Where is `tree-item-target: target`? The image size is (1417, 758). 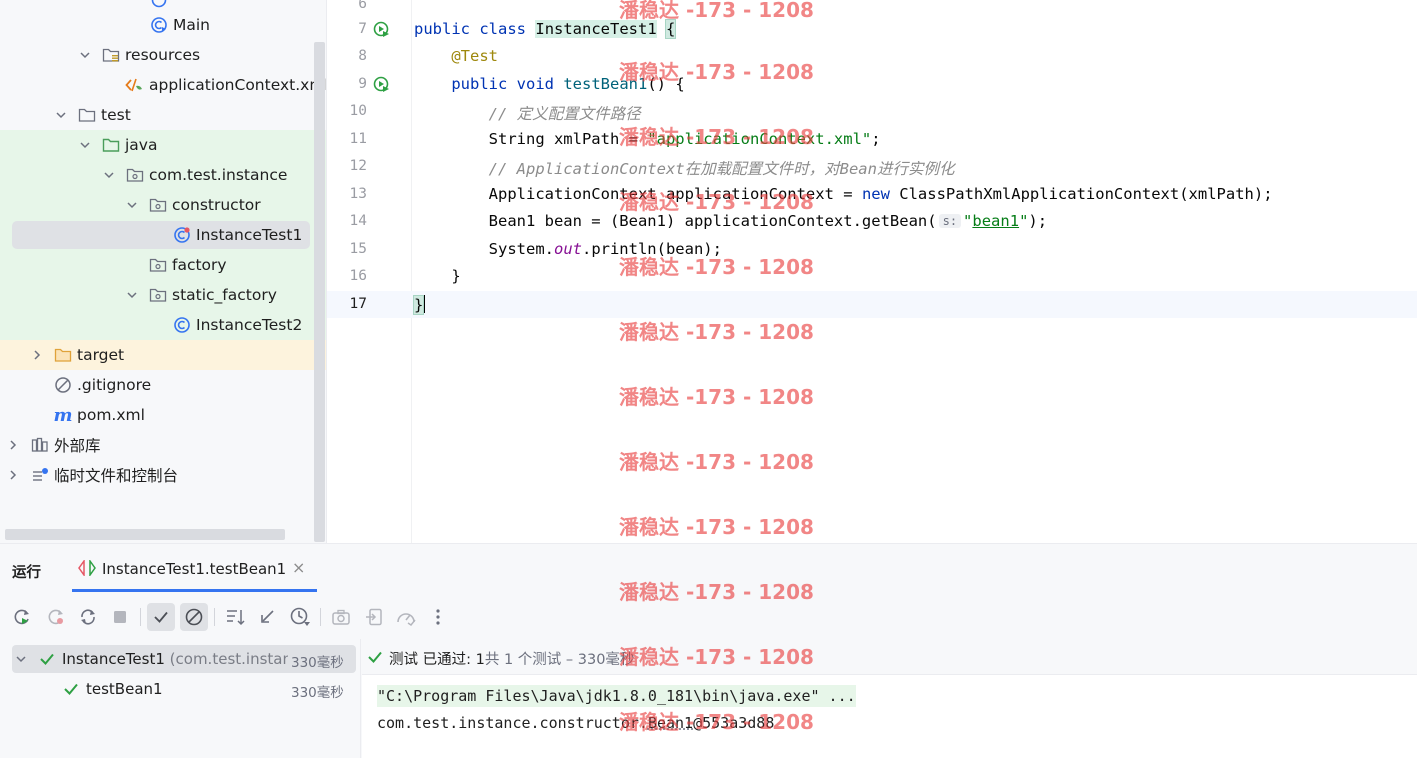 tree-item-target: target is located at coordinates (163, 355).